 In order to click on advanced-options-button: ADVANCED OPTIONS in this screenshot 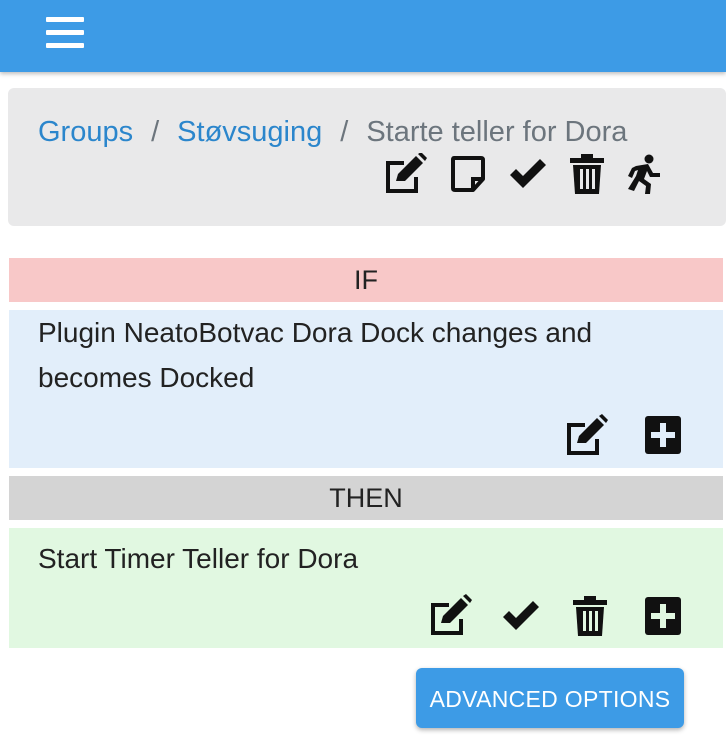, I will do `click(550, 698)`.